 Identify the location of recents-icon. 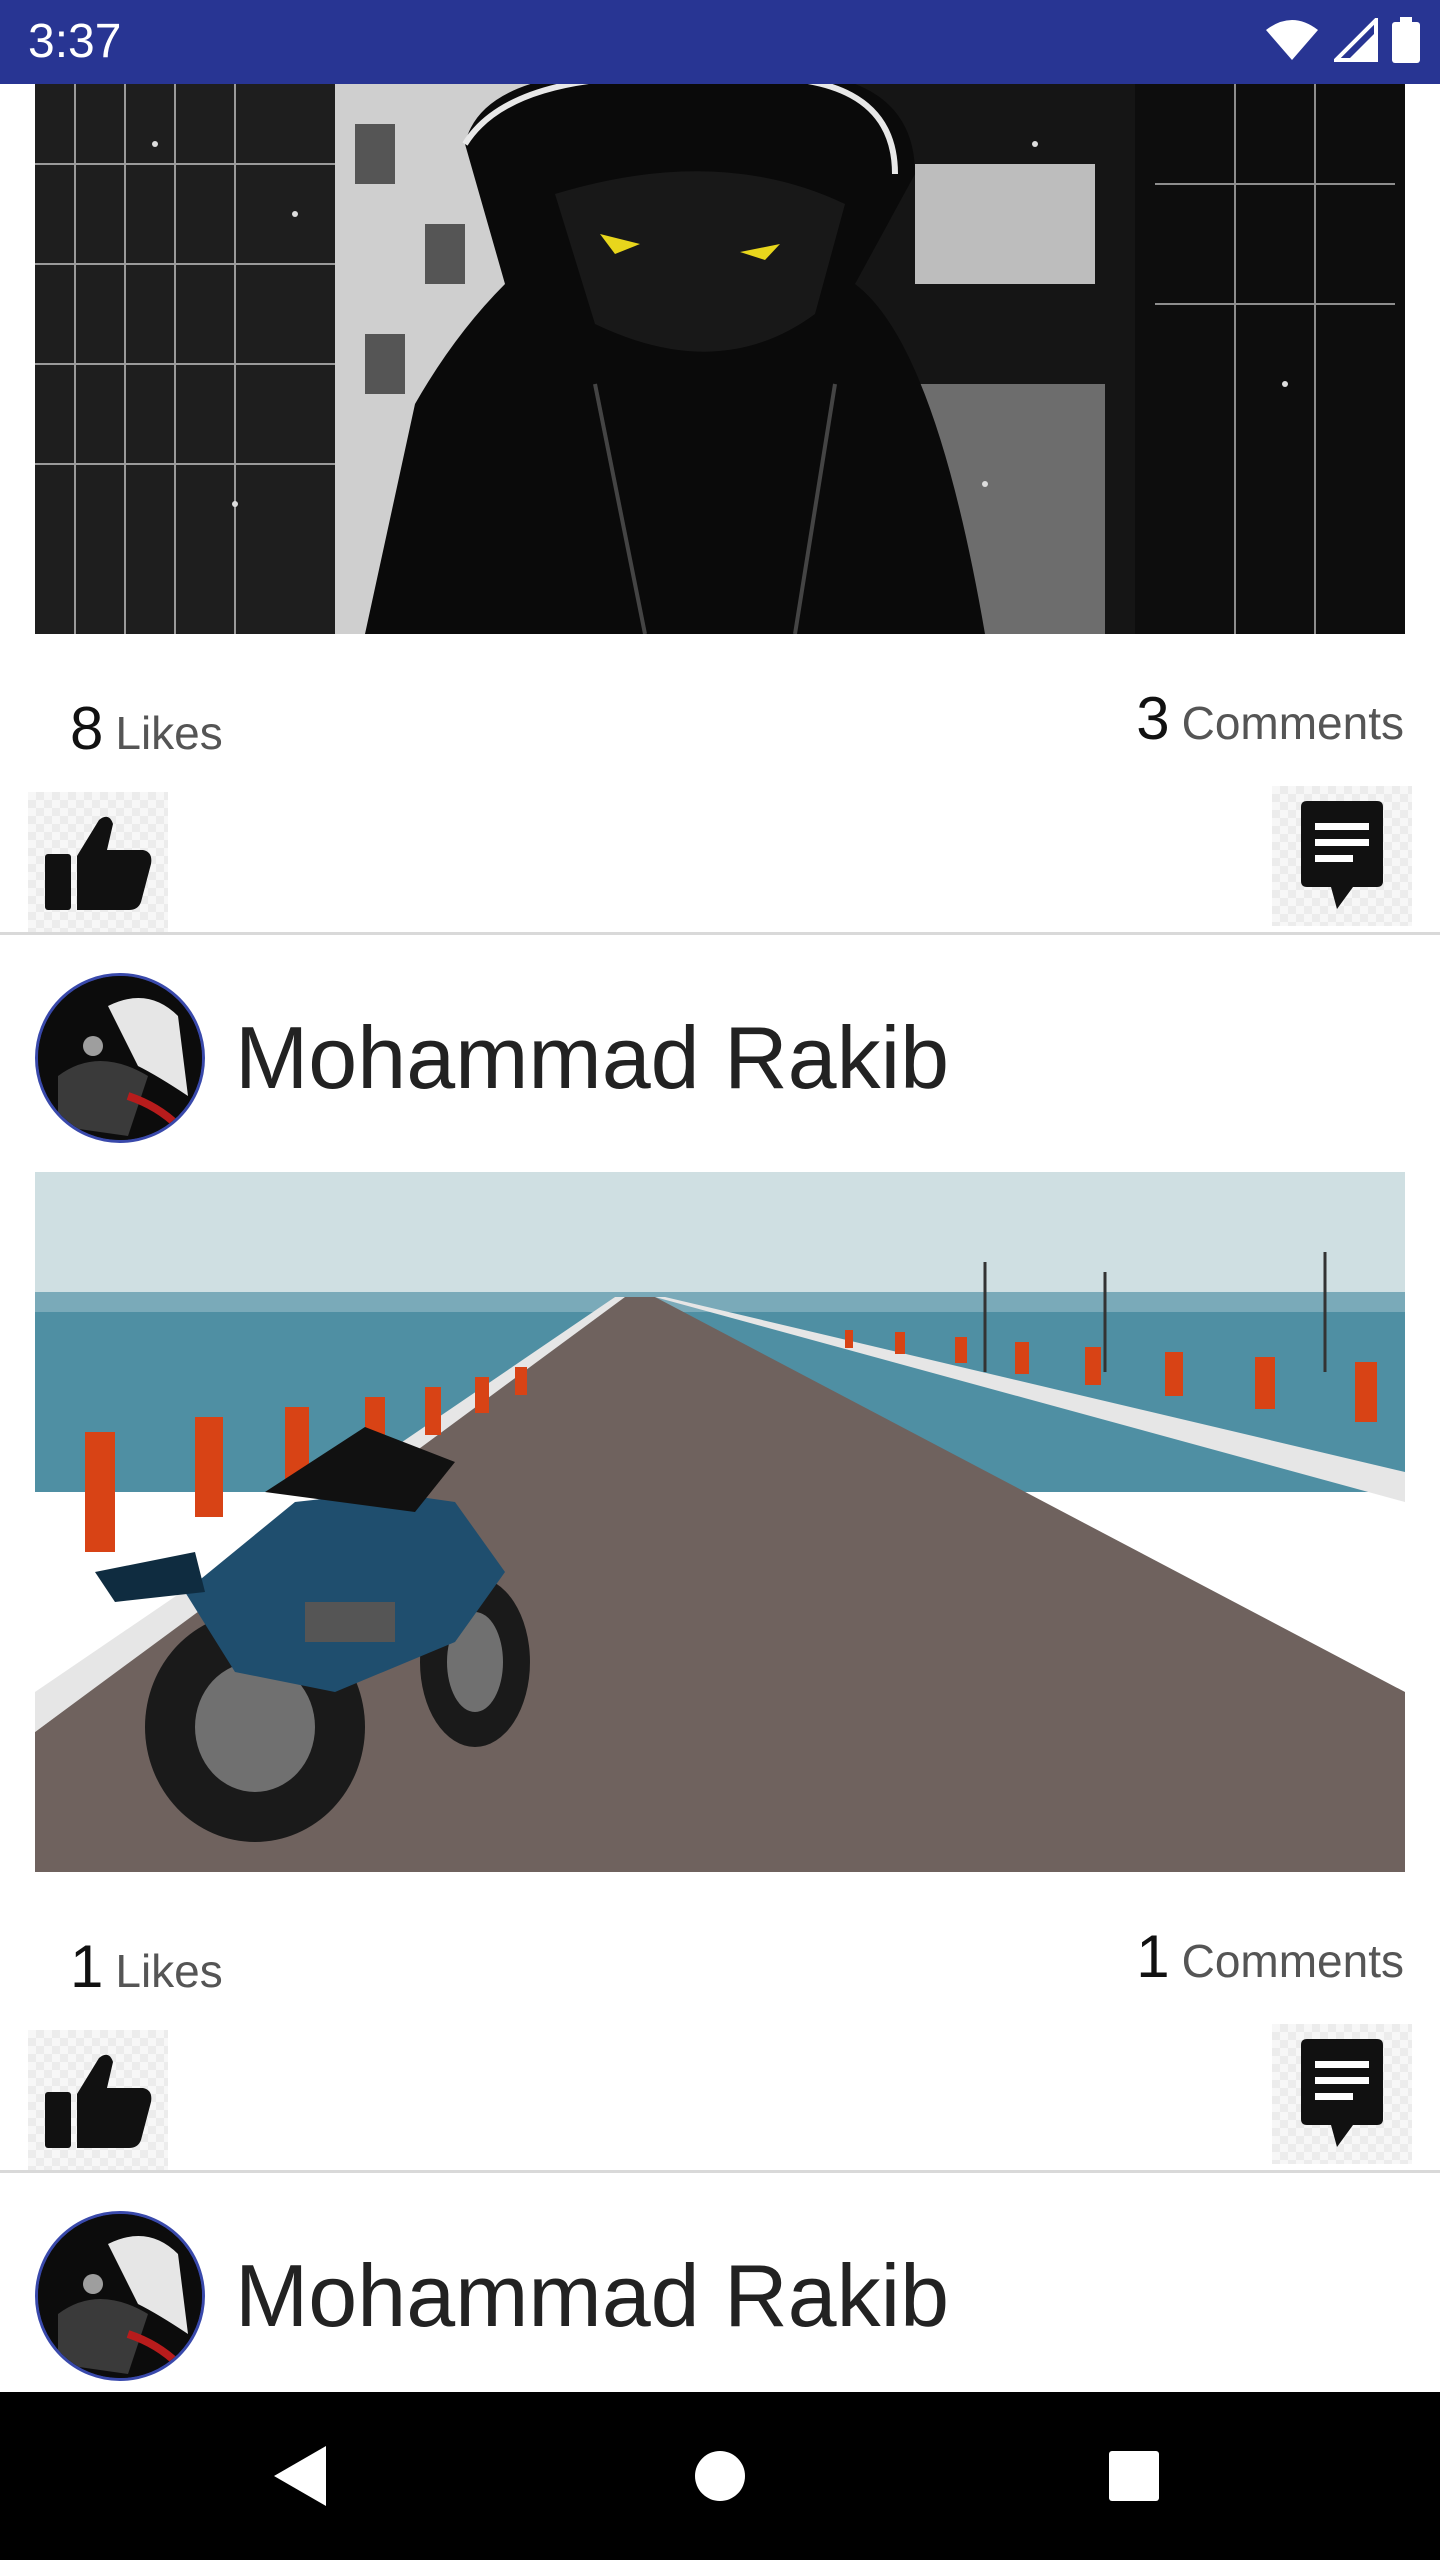
(1134, 2476).